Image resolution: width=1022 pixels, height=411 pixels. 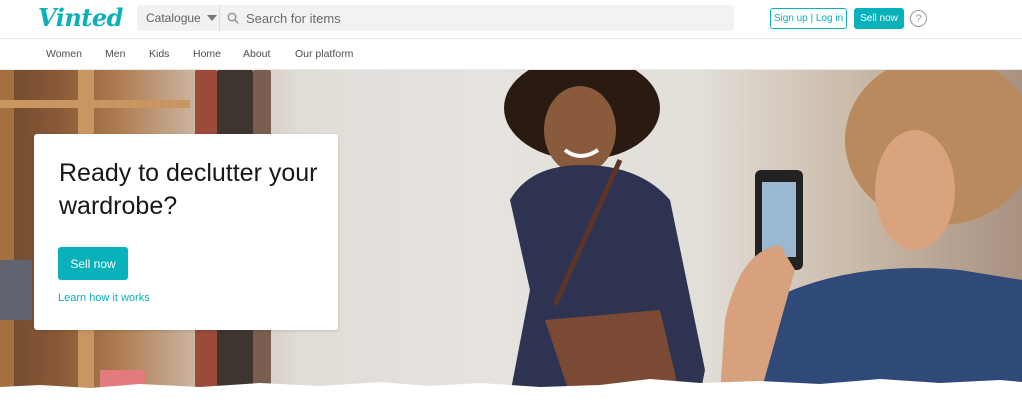 I want to click on nav-item-men: Men, so click(x=115, y=54).